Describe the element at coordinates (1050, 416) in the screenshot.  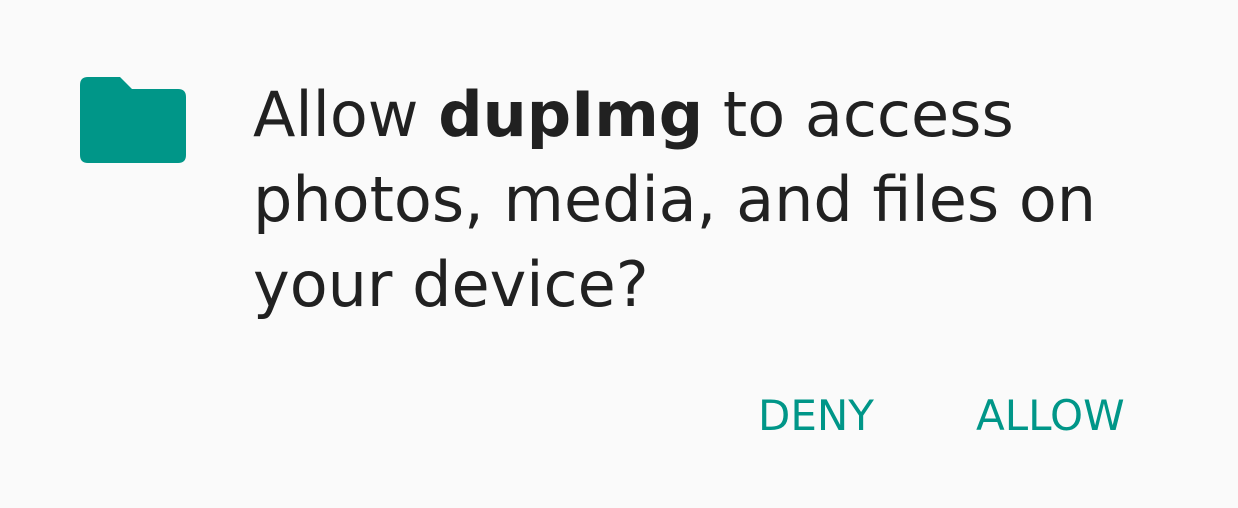
I see `allow-button: ALLOW` at that location.